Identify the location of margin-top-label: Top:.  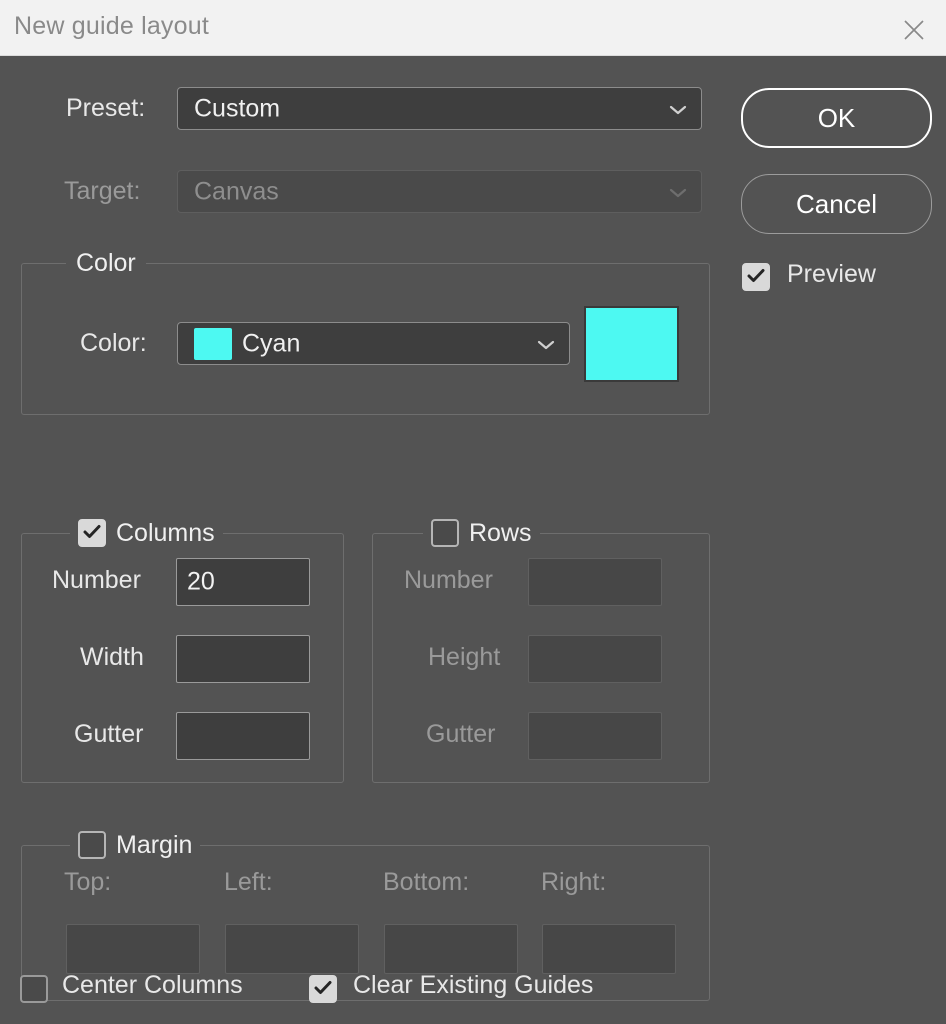
(88, 882).